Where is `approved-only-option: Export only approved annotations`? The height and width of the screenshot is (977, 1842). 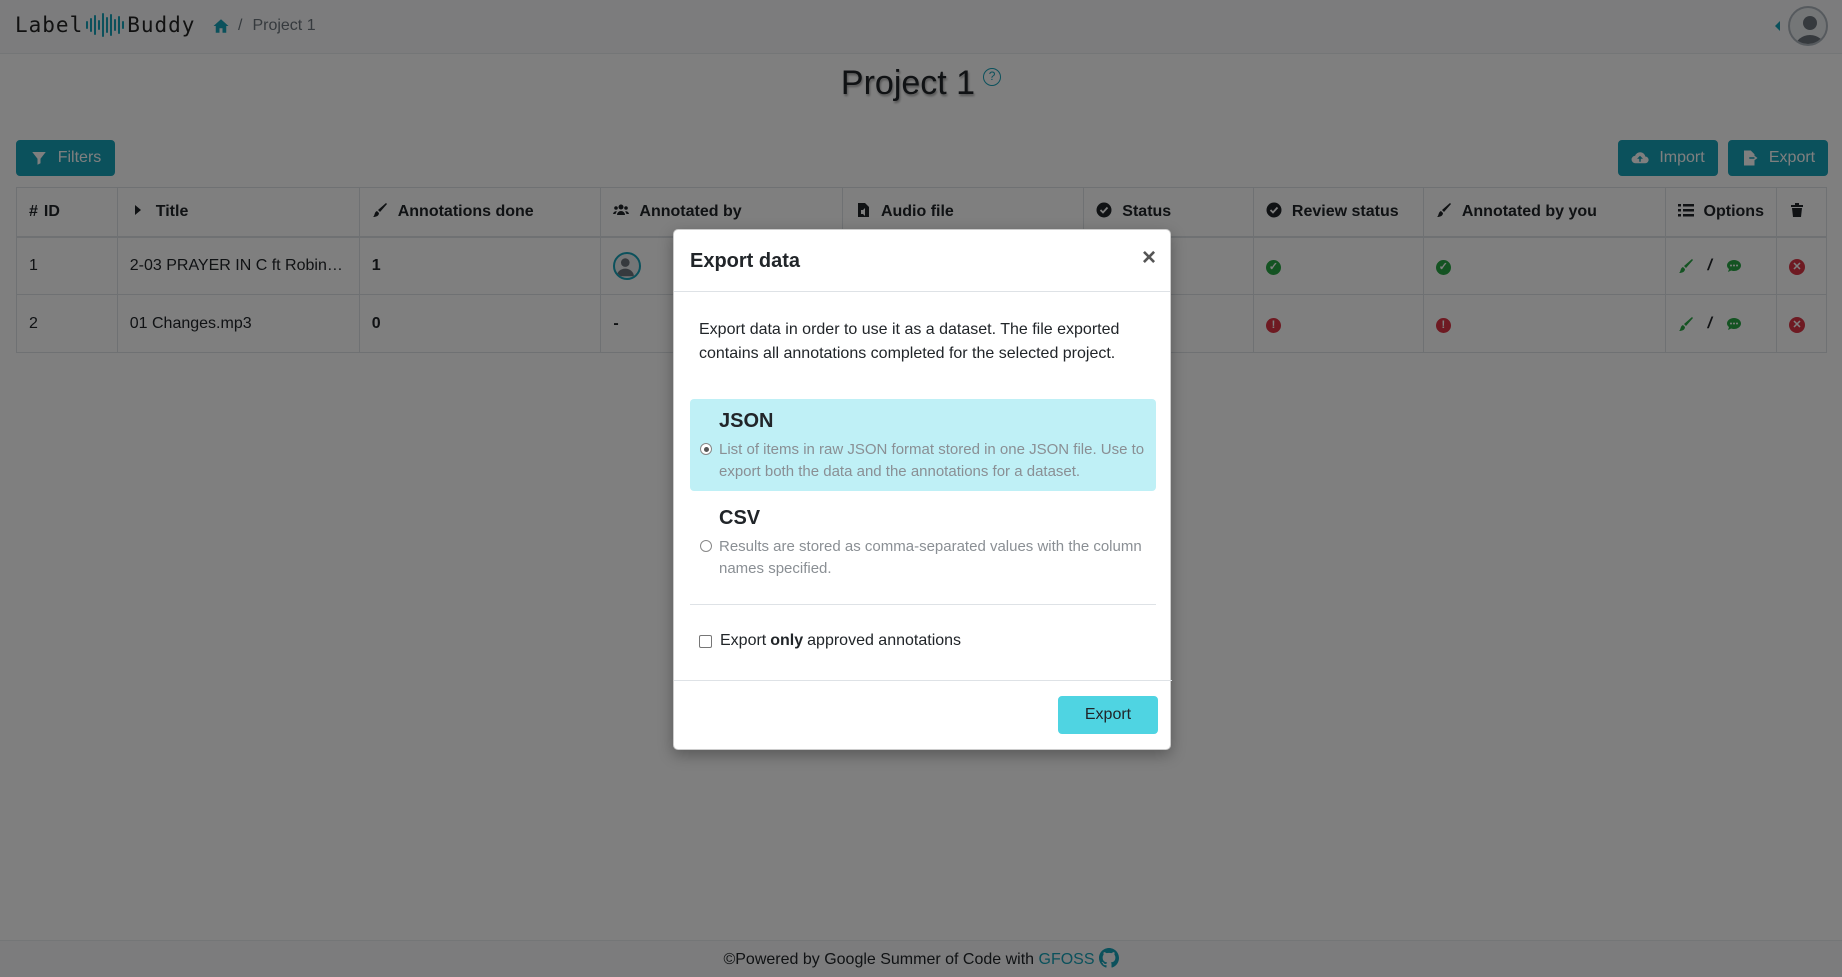
approved-only-option: Export only approved annotations is located at coordinates (830, 641).